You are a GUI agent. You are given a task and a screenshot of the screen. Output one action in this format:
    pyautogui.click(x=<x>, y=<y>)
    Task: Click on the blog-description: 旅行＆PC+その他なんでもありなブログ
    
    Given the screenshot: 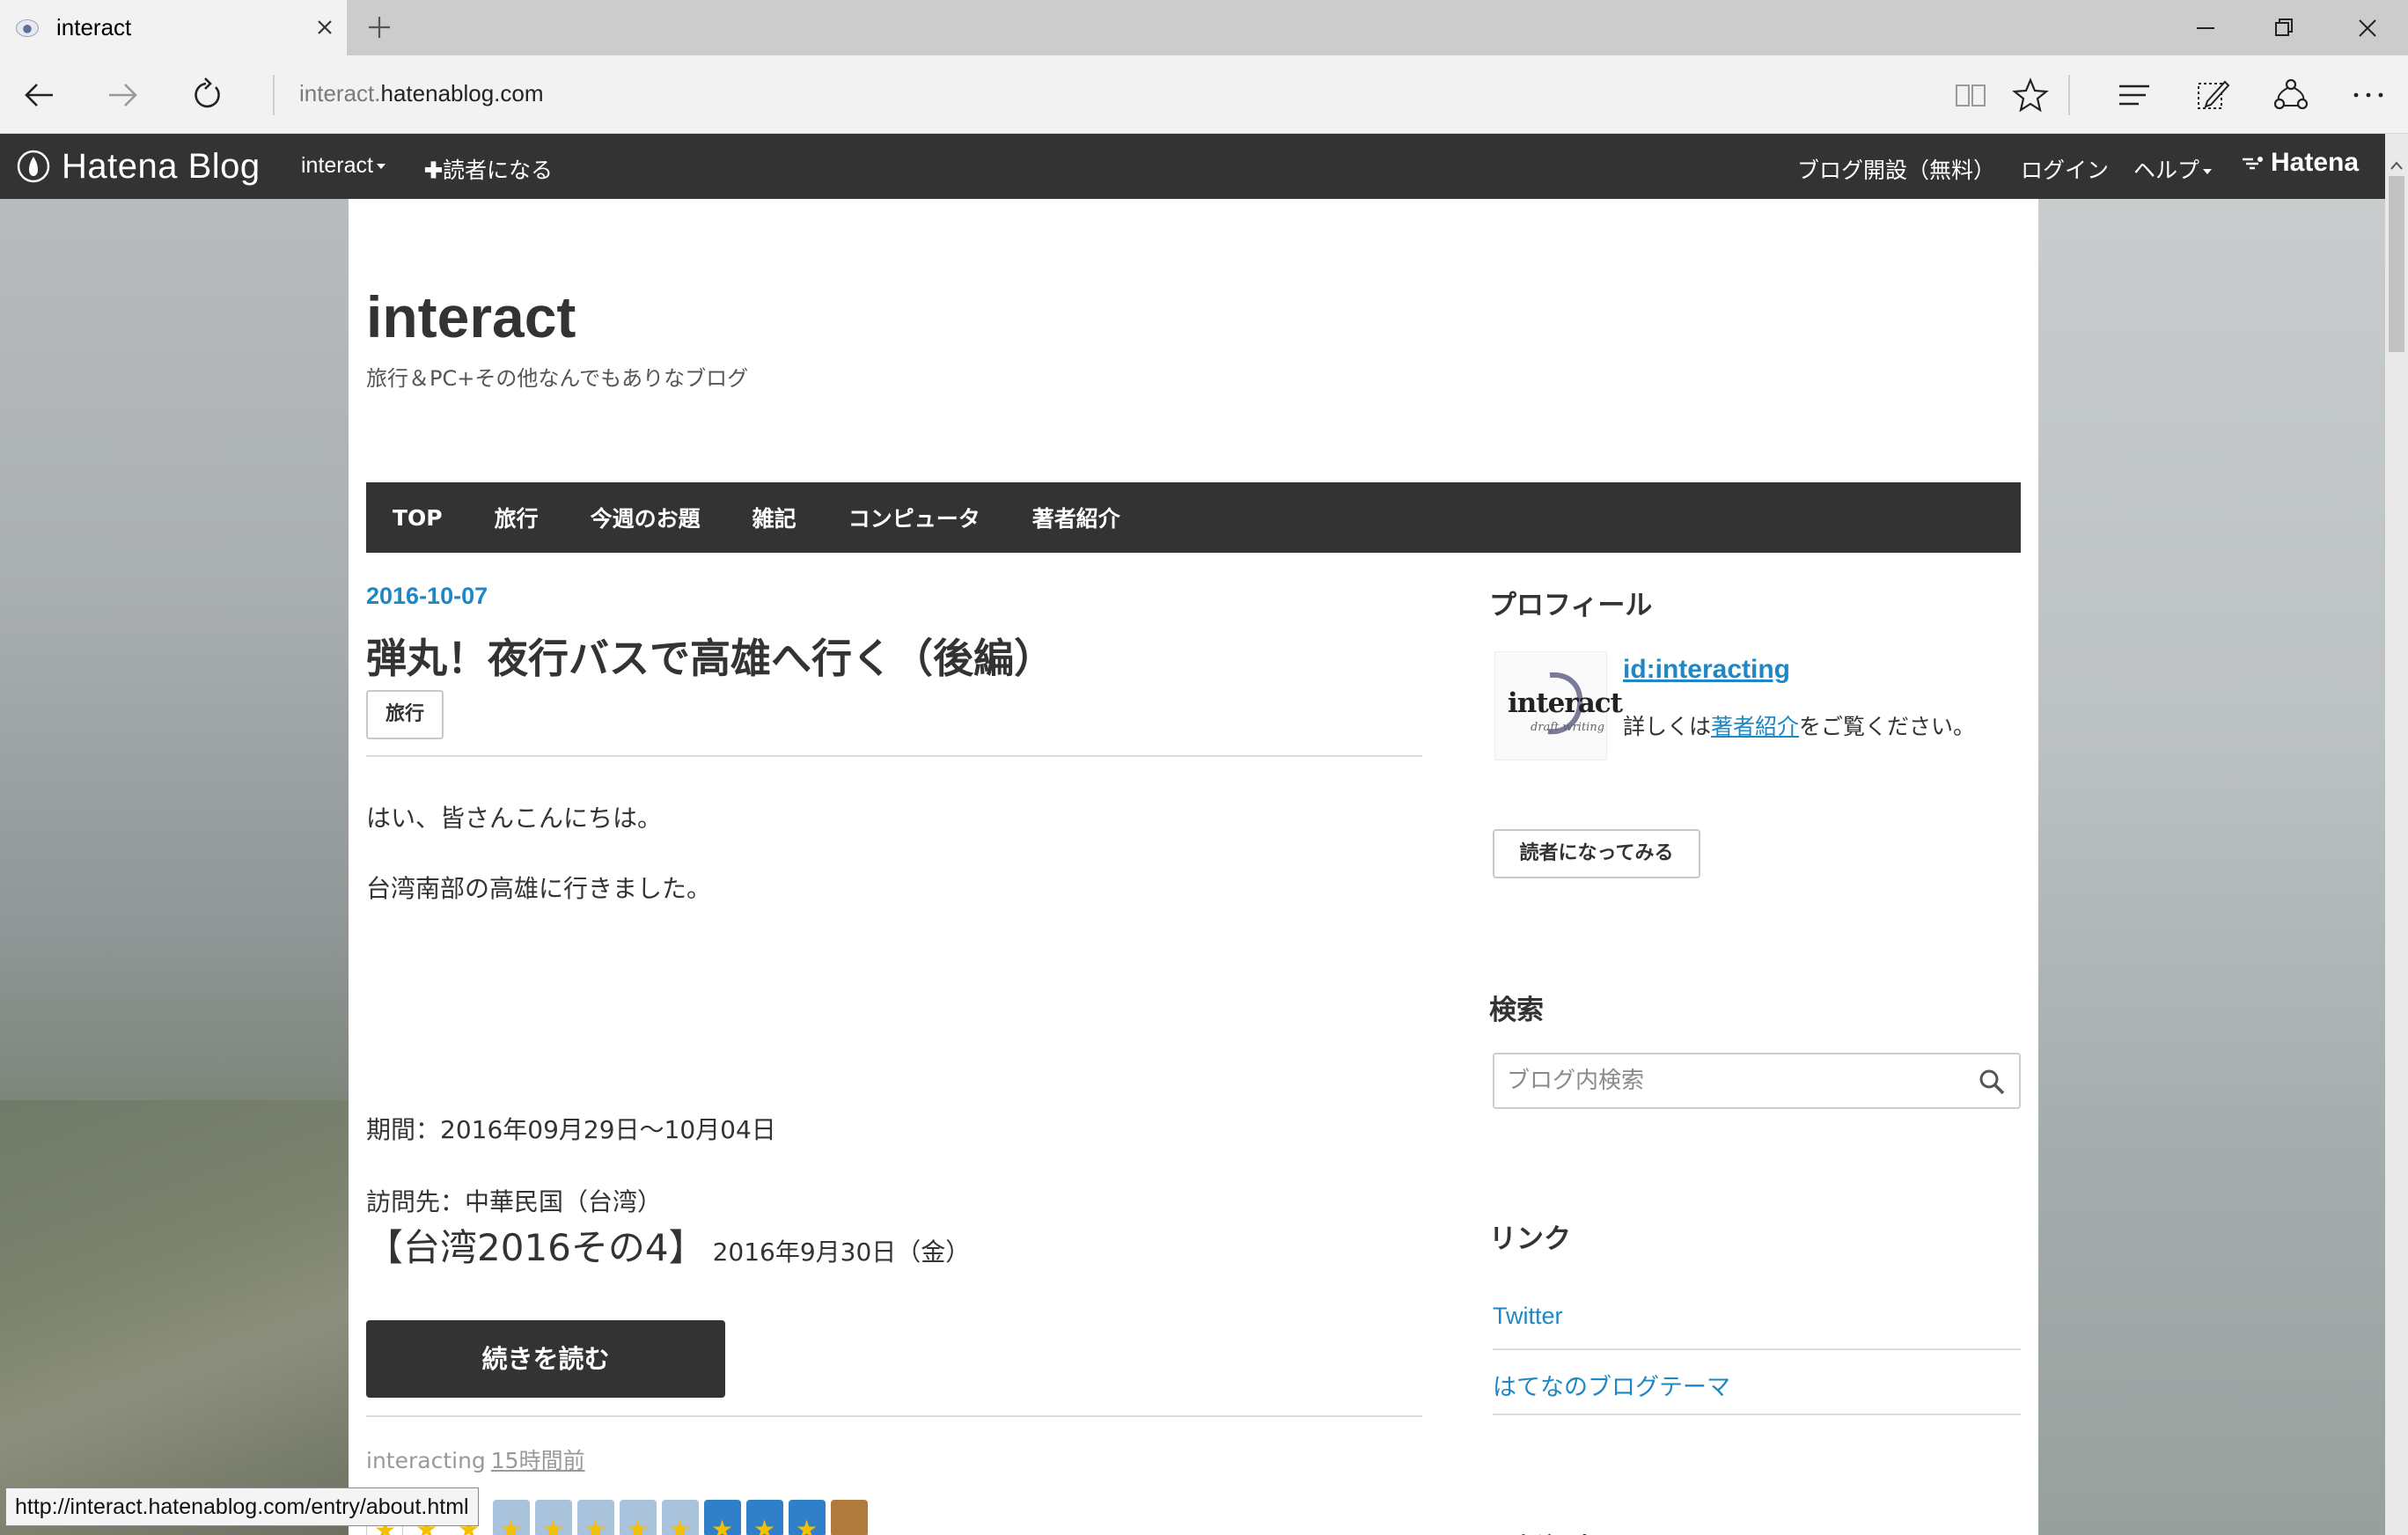 What is the action you would take?
    pyautogui.click(x=557, y=378)
    